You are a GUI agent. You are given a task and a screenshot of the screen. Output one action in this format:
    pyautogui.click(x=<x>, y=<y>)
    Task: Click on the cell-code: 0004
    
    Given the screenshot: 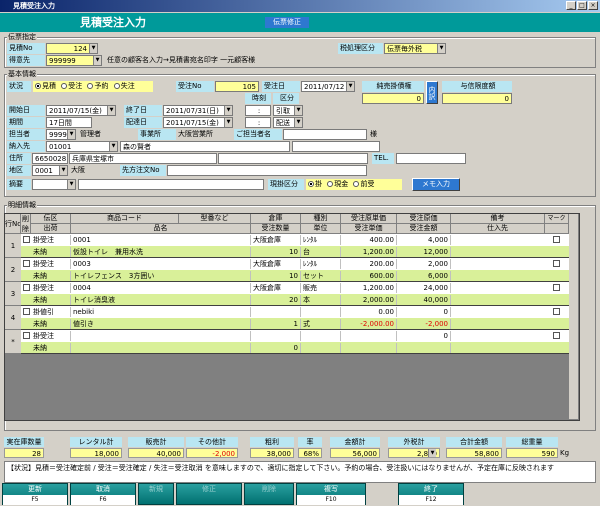 What is the action you would take?
    pyautogui.click(x=161, y=288)
    